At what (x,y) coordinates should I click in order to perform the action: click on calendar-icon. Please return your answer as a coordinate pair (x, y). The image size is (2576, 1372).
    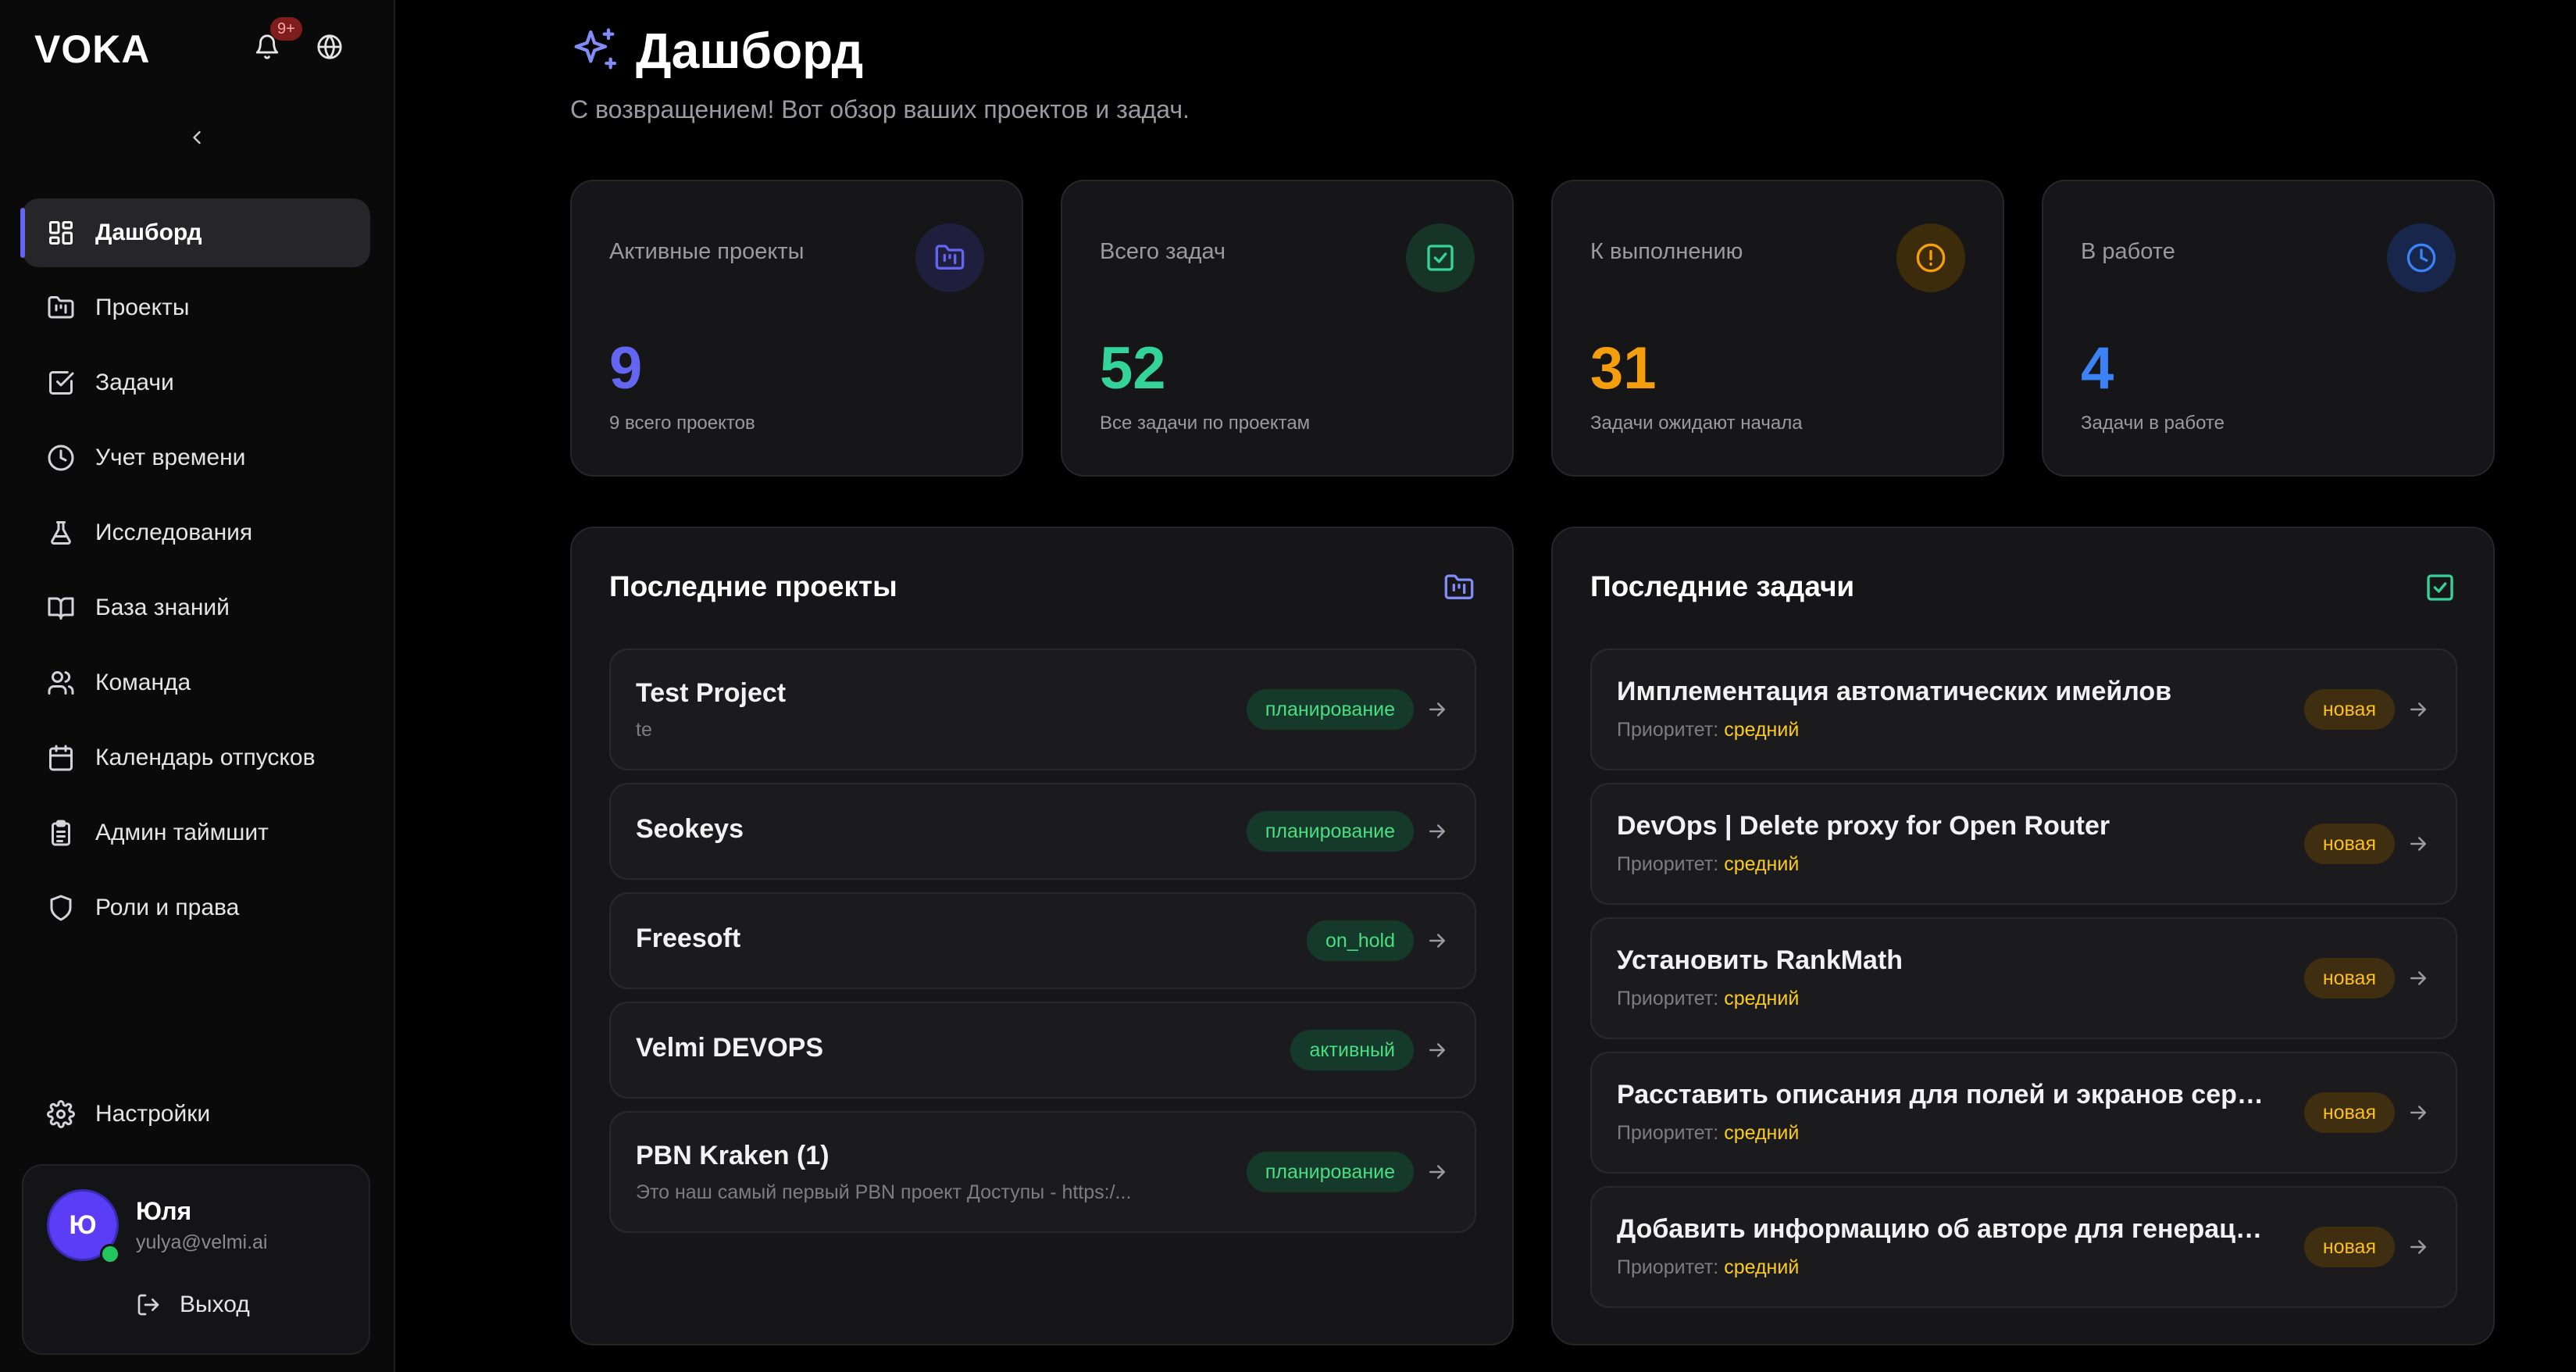
    Looking at the image, I should click on (61, 758).